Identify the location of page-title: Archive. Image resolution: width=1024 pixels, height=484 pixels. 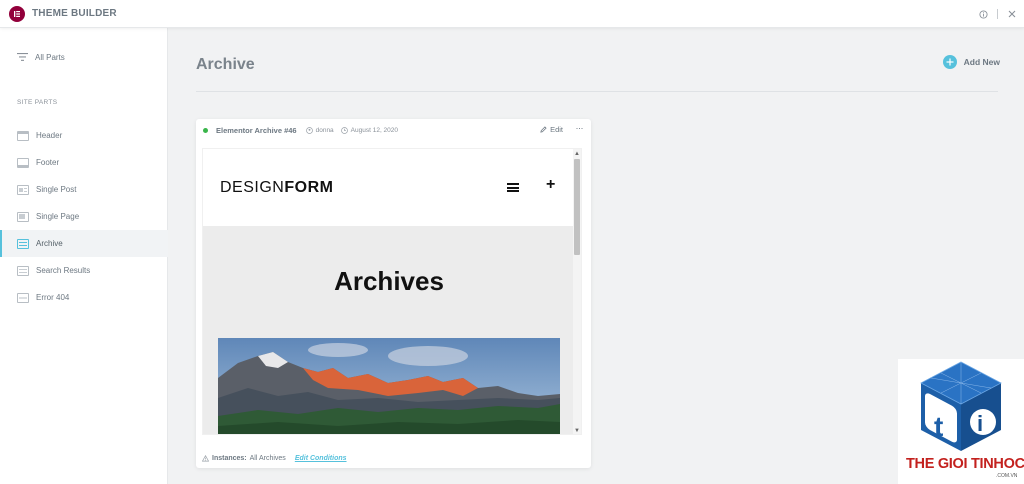
(225, 64).